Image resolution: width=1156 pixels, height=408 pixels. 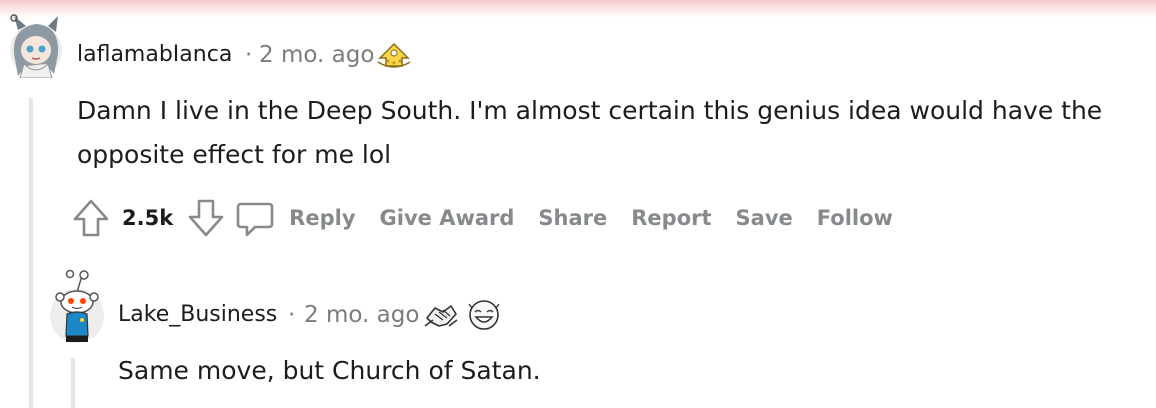 What do you see at coordinates (255, 218) in the screenshot?
I see `reply-bubble-icon` at bounding box center [255, 218].